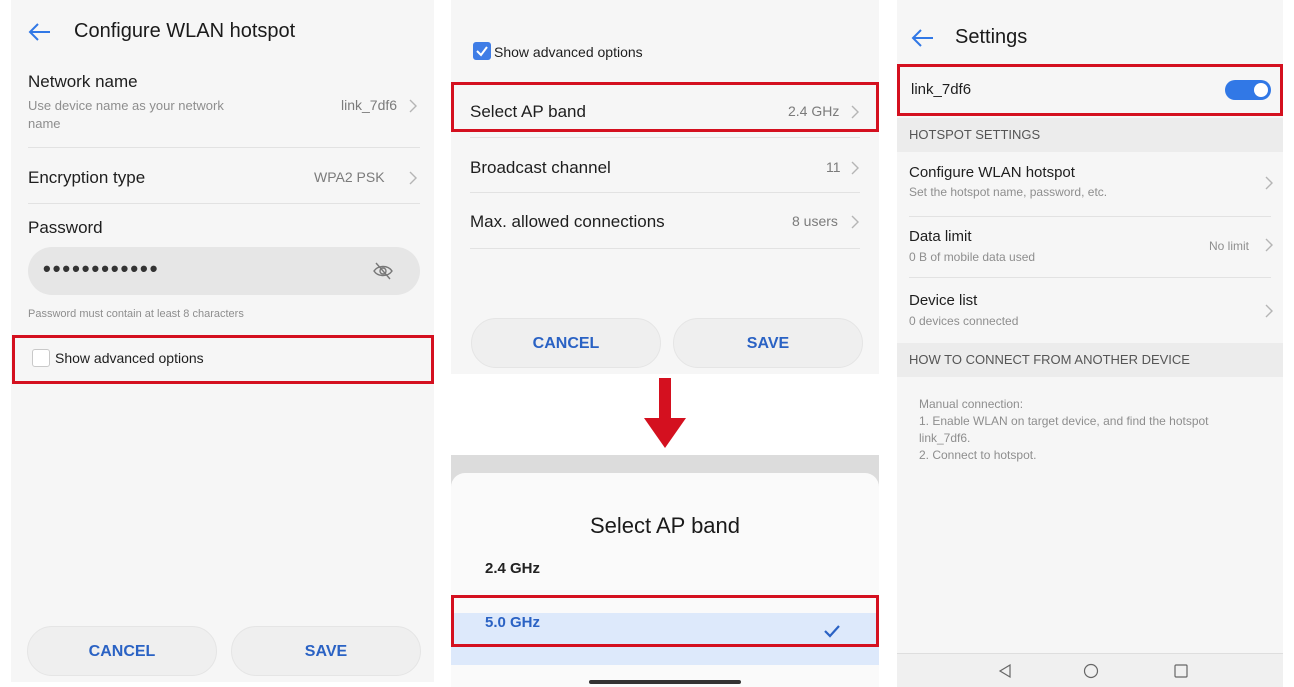 The image size is (1294, 687). Describe the element at coordinates (945, 438) in the screenshot. I see `instruction-line: link_7df6.` at that location.